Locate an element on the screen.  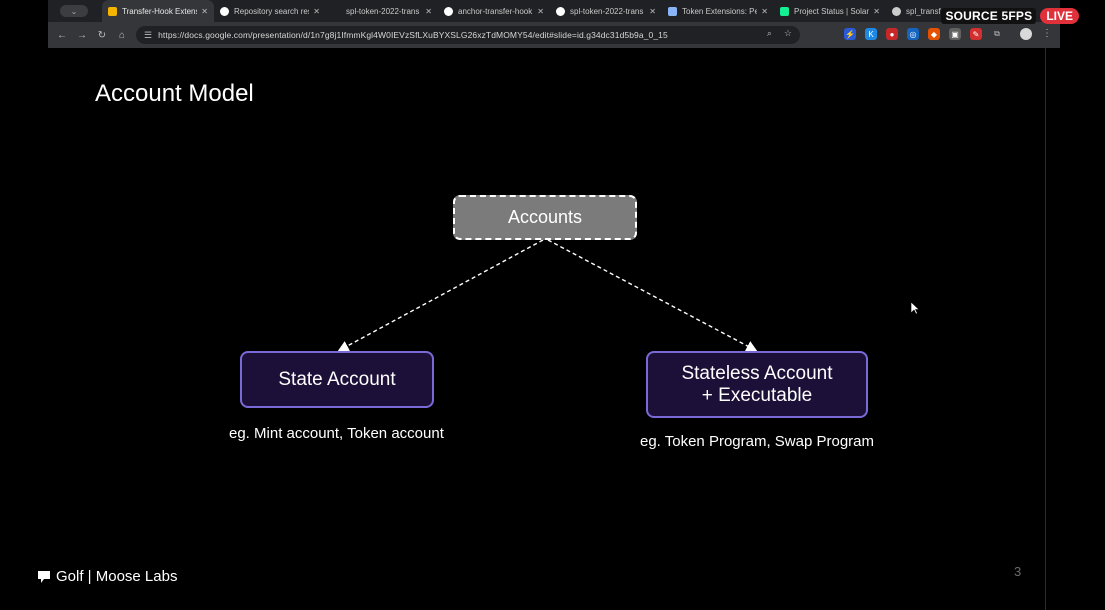
diagram-connectors is located at coordinates (547, 295).